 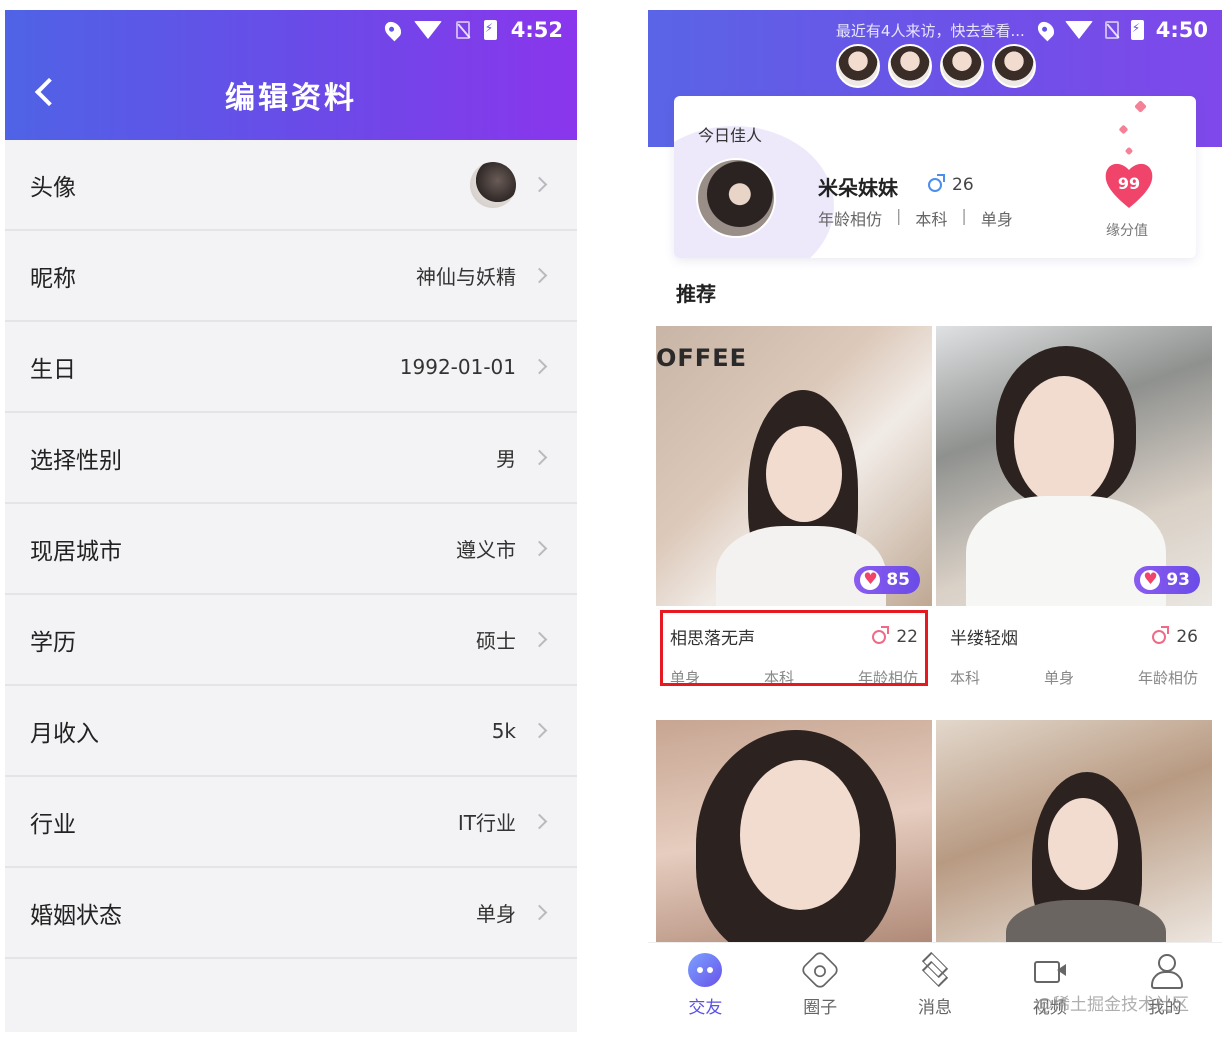 What do you see at coordinates (291, 276) in the screenshot?
I see `row-nickname: 昵称 神仙与妖精` at bounding box center [291, 276].